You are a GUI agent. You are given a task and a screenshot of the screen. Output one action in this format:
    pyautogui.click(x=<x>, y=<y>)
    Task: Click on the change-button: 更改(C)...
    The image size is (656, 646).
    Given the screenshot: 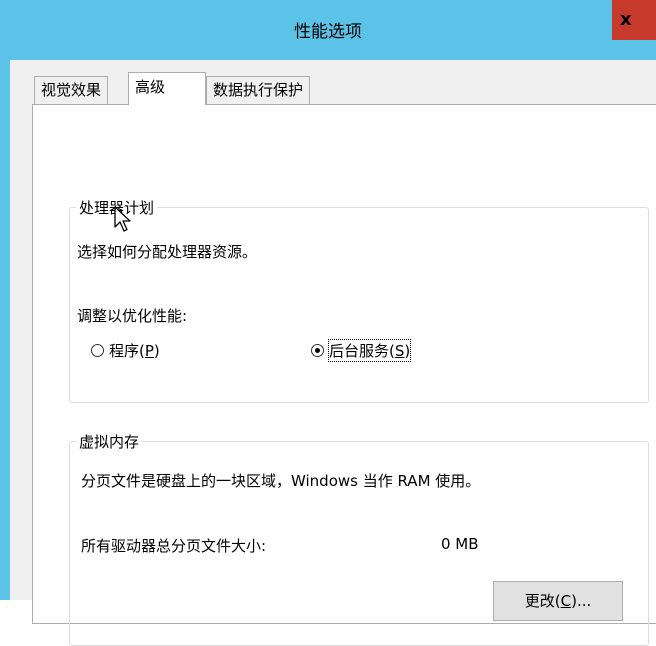 What is the action you would take?
    pyautogui.click(x=558, y=601)
    